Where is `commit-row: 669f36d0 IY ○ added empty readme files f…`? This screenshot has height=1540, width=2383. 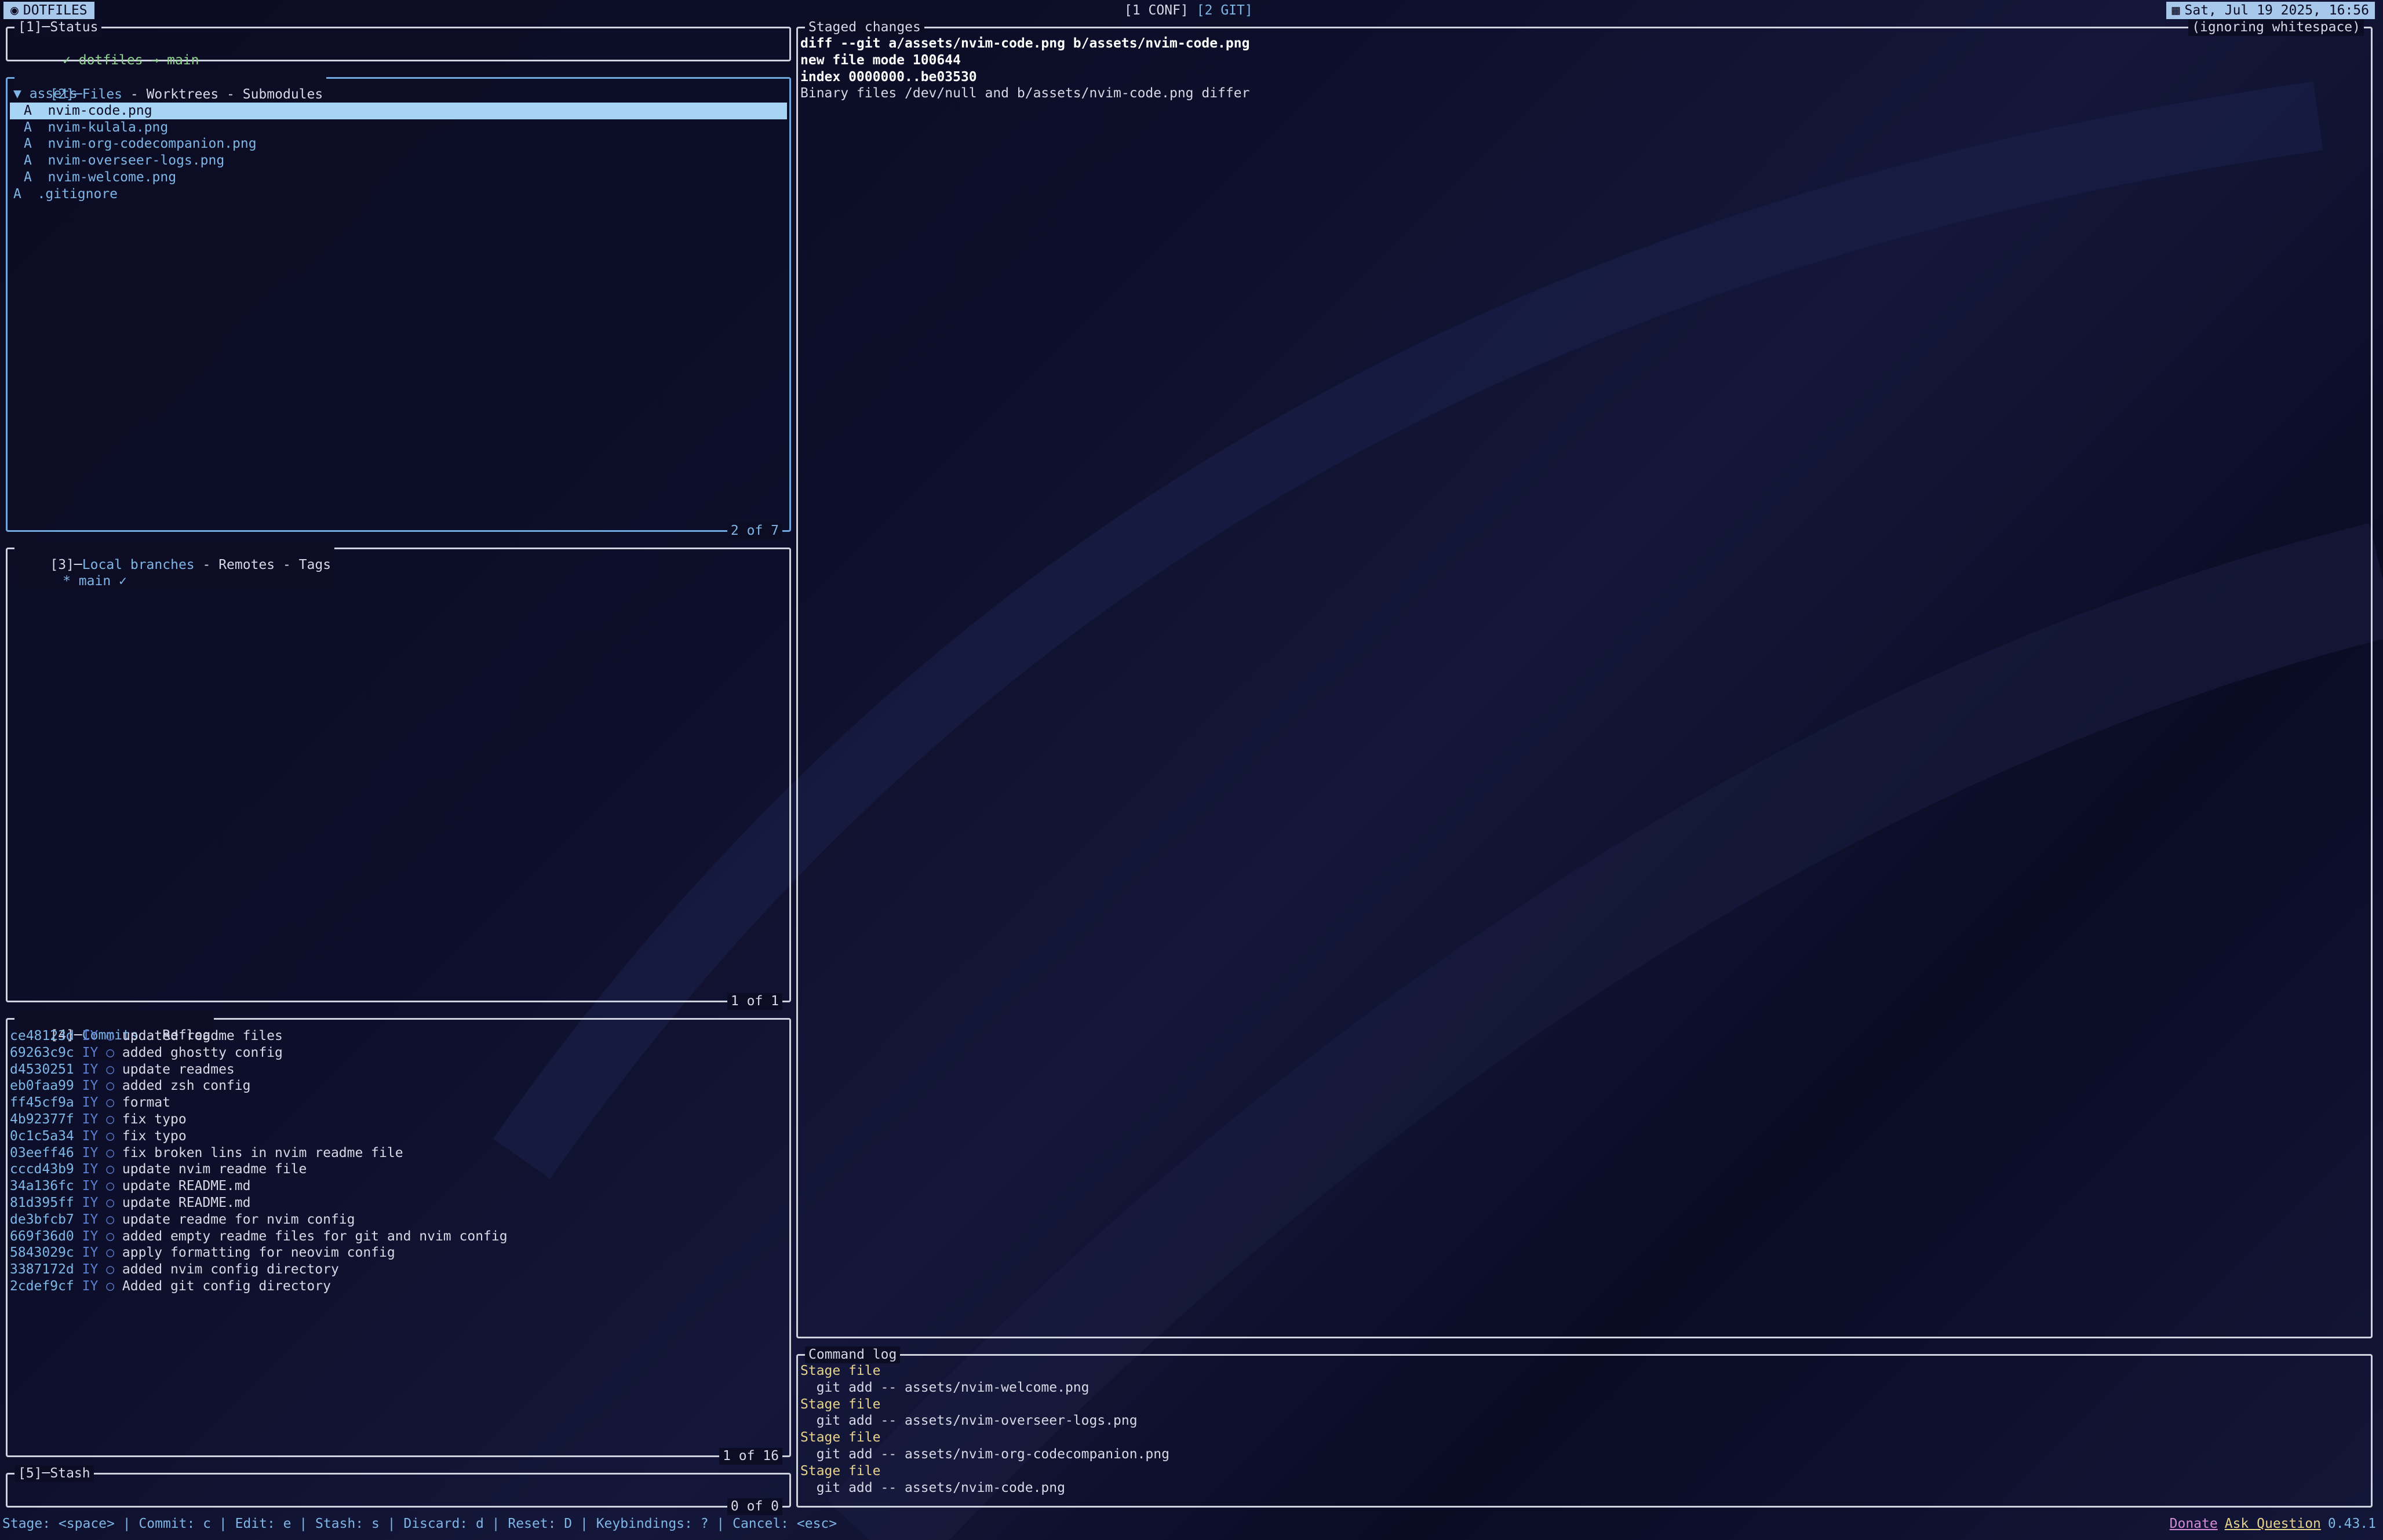 commit-row: 669f36d0 IY ○ added empty readme files f… is located at coordinates (396, 1236).